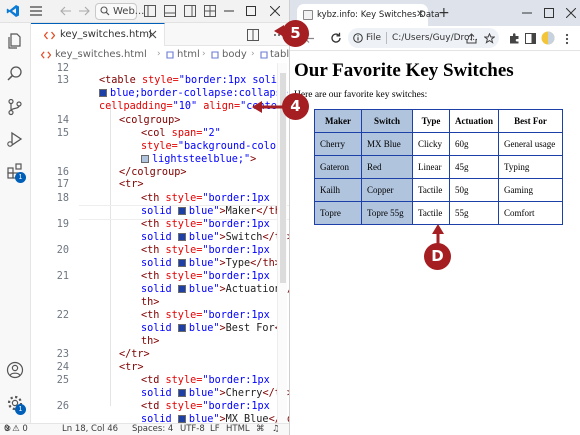 This screenshot has height=435, width=580. Describe the element at coordinates (530, 121) in the screenshot. I see `table-header: Best For` at that location.